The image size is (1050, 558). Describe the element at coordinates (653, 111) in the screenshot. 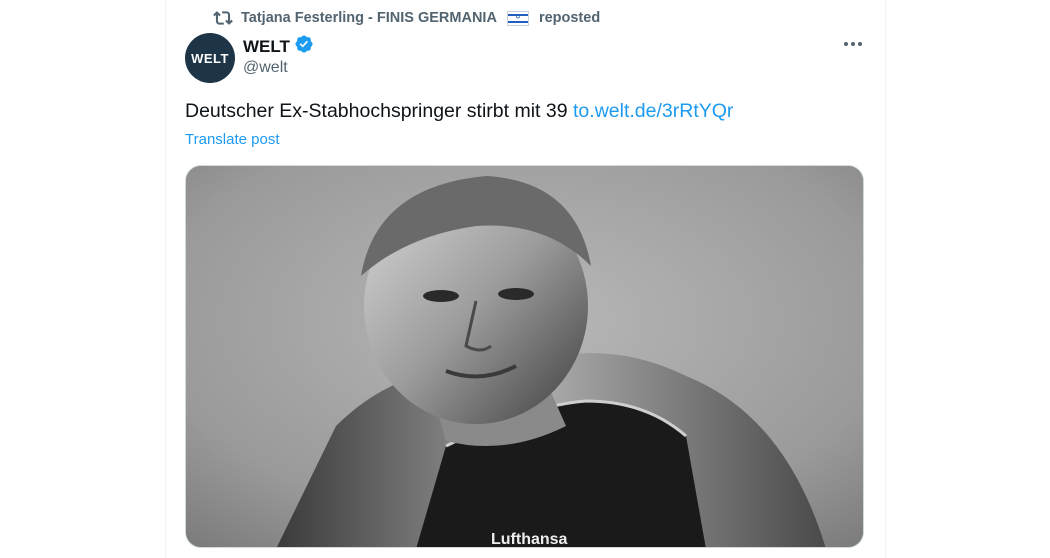

I see `tweet-link: to.welt.de/3rRtYQr` at that location.